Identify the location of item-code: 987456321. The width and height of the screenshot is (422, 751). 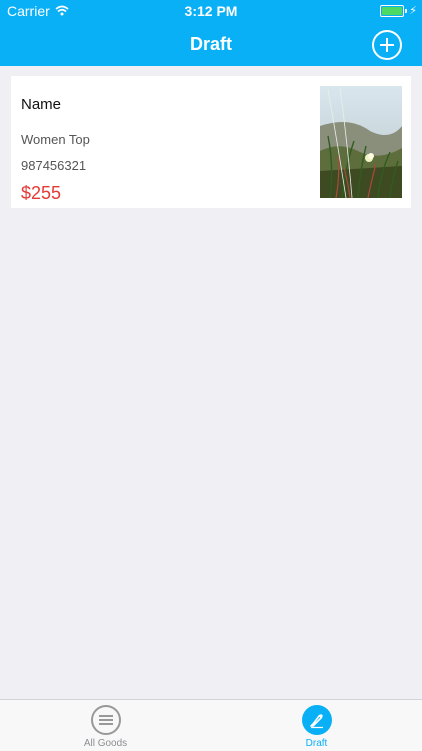
(54, 165).